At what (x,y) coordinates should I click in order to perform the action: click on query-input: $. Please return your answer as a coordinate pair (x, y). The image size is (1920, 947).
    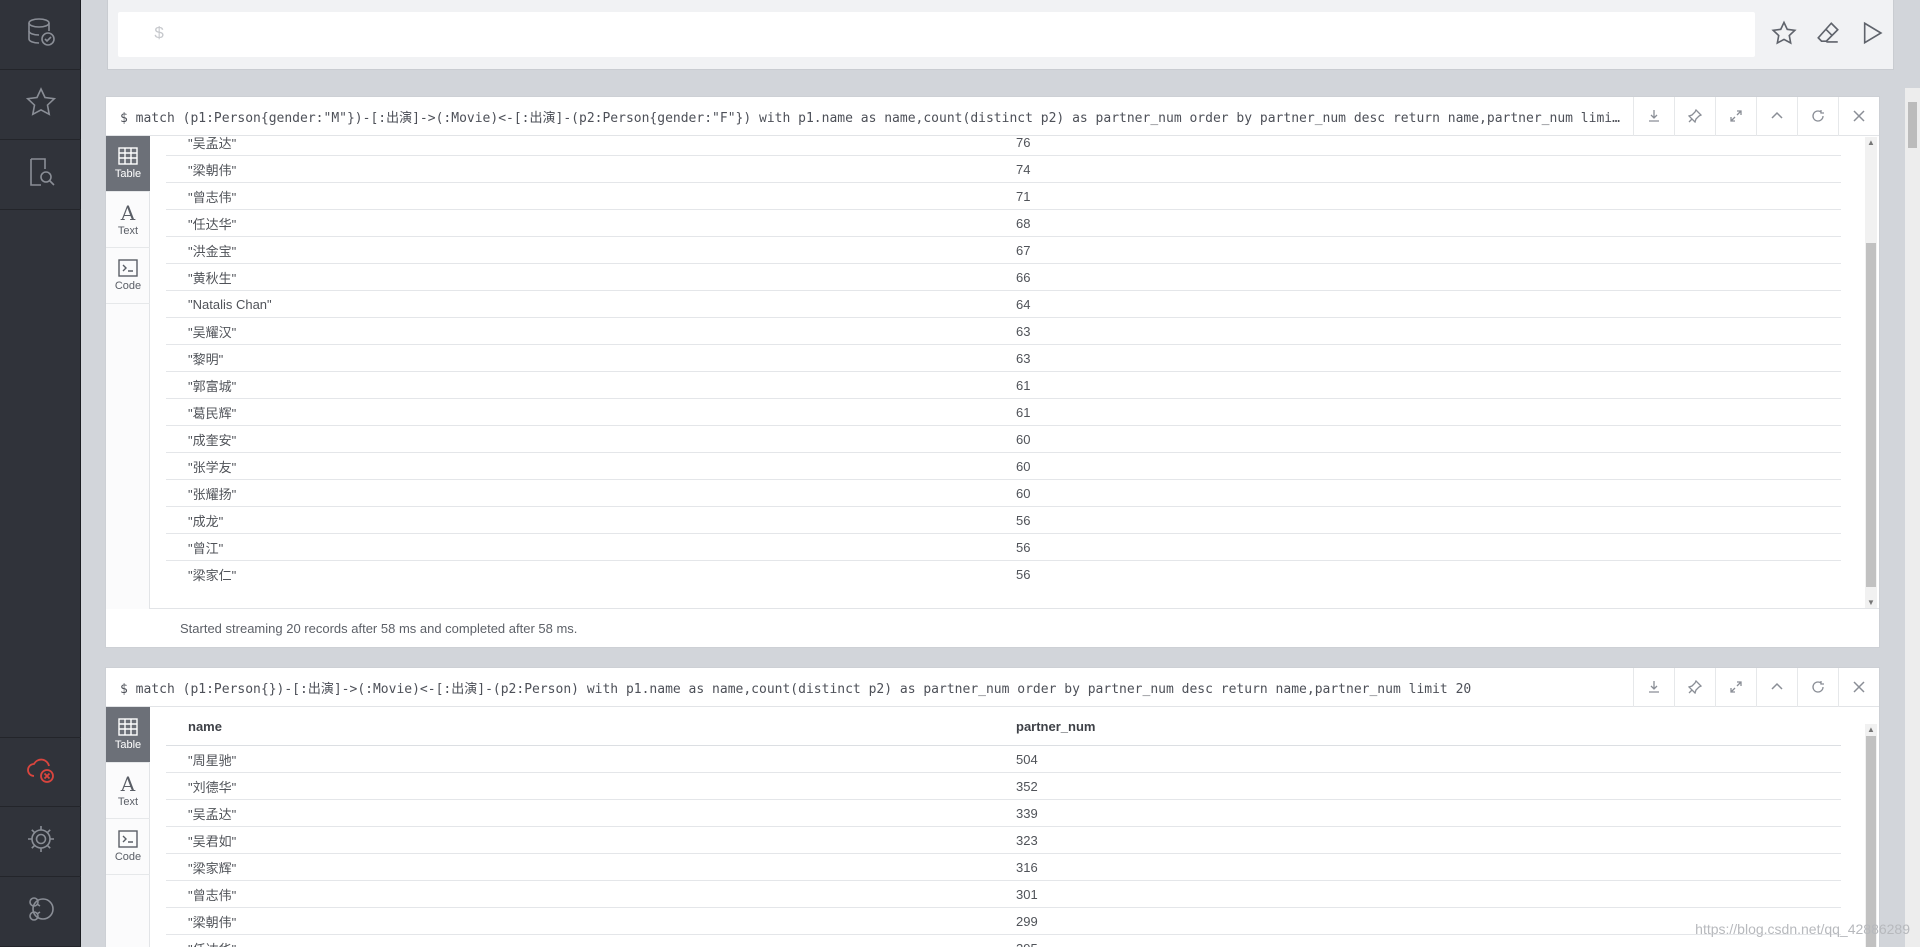
    Looking at the image, I should click on (936, 34).